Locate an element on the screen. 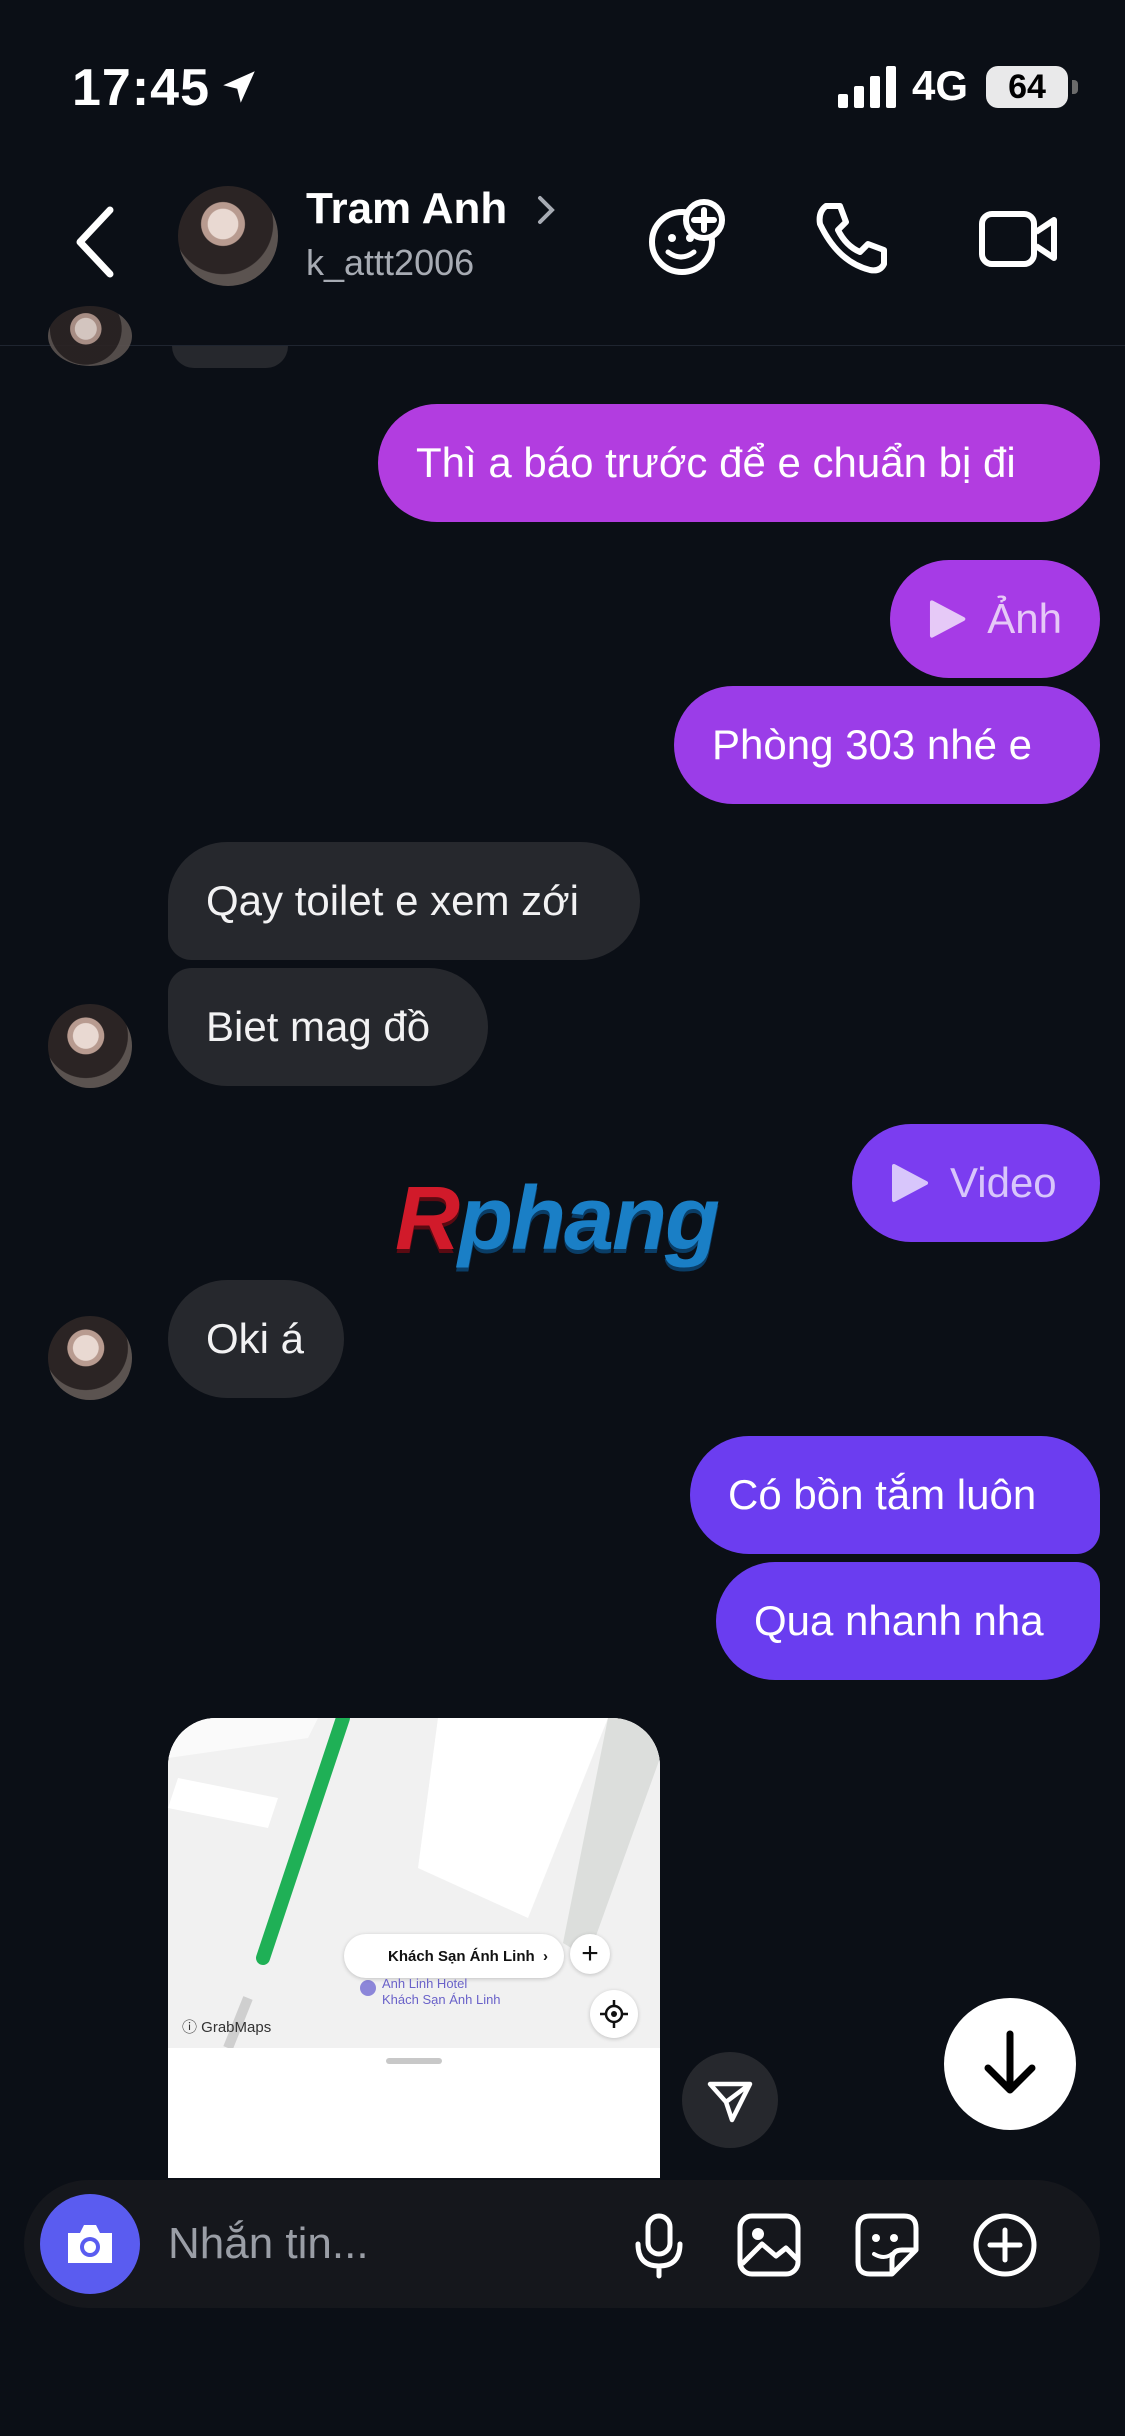  message-outgoing-video: Video is located at coordinates (976, 1183).